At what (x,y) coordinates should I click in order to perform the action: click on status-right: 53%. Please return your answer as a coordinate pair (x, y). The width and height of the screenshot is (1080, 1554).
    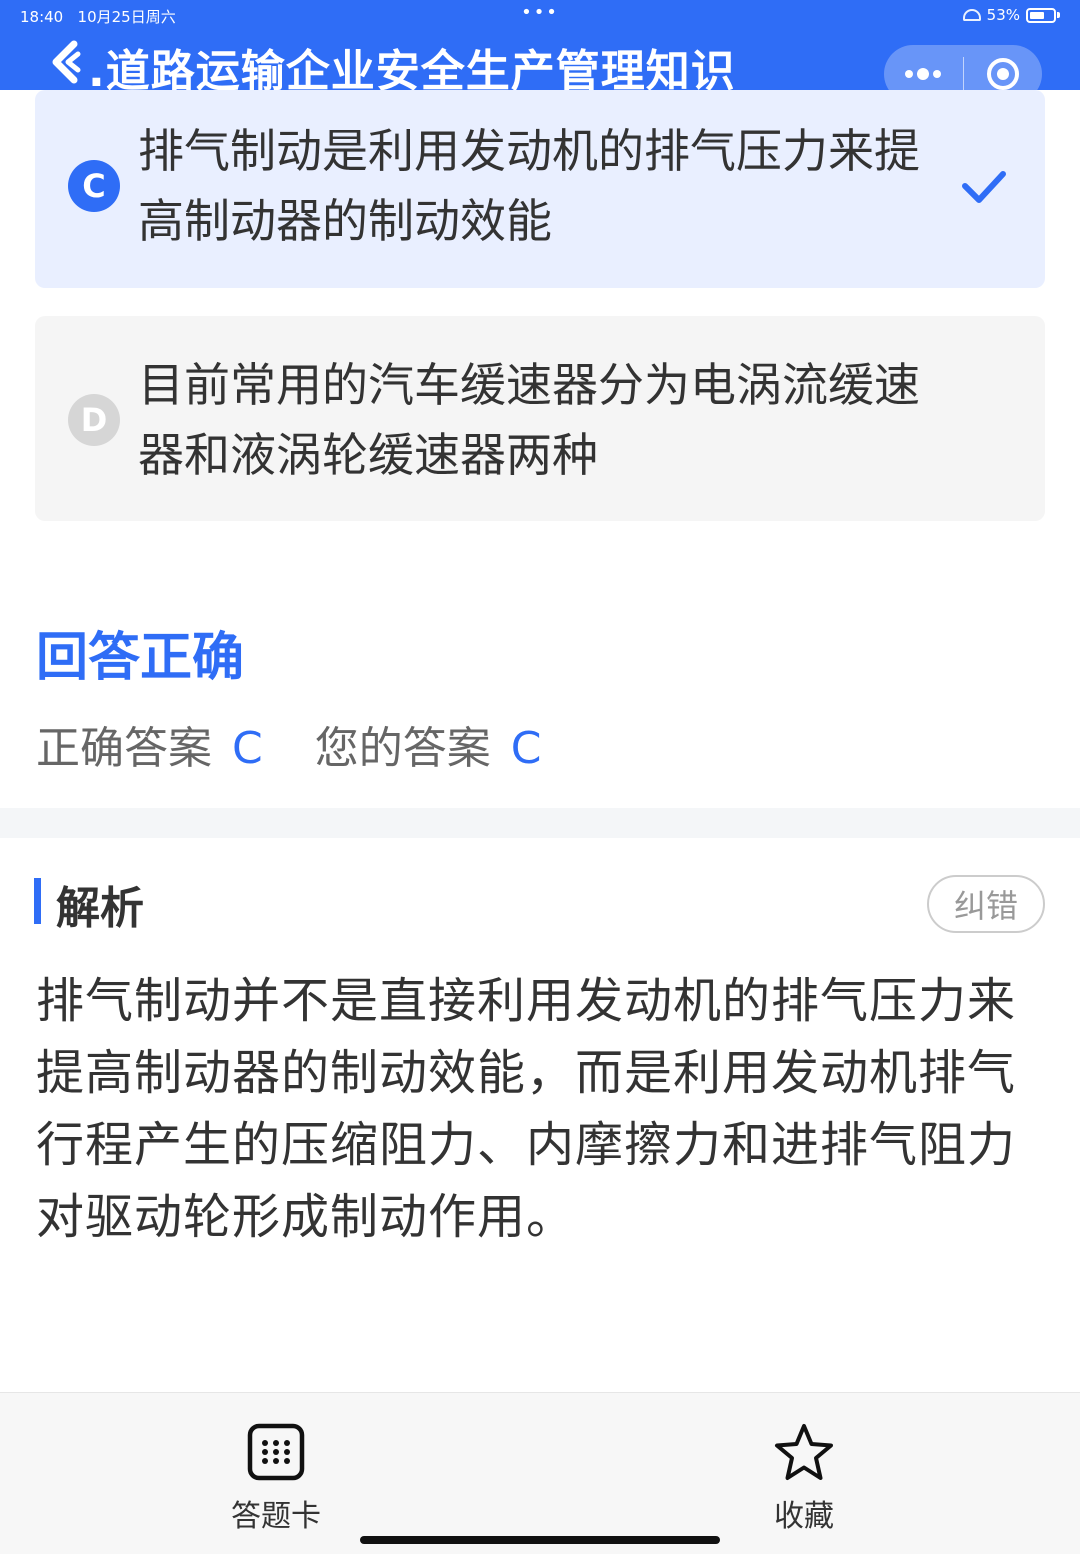
    Looking at the image, I should click on (1011, 15).